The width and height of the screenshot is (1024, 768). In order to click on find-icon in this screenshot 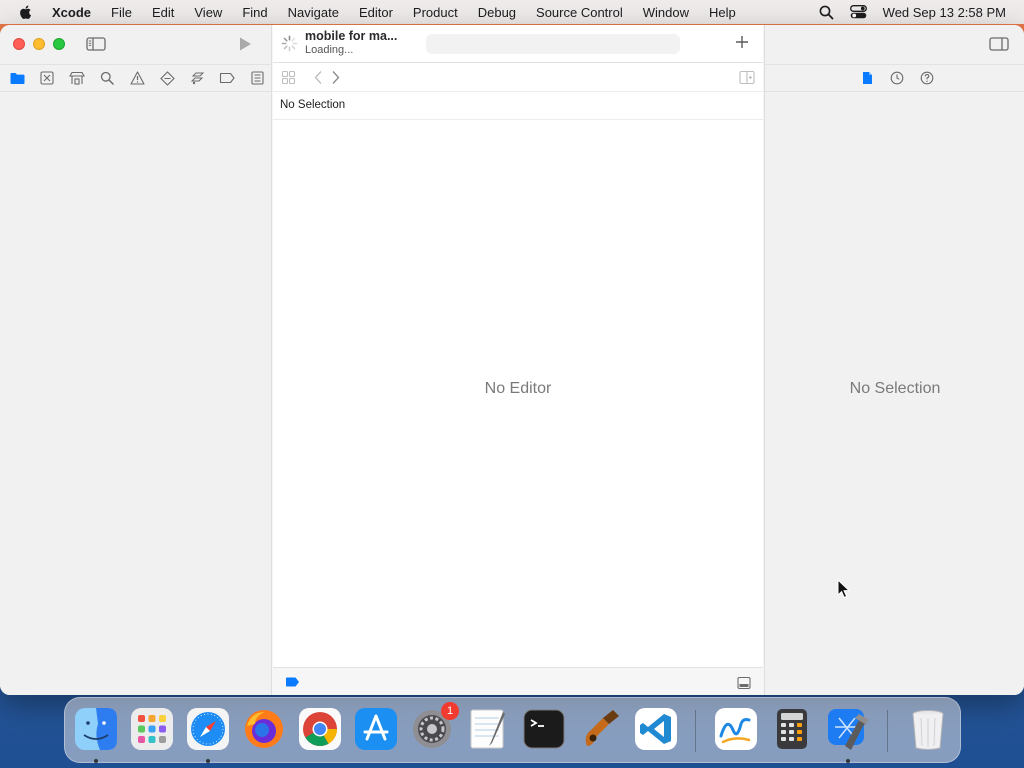, I will do `click(107, 78)`.